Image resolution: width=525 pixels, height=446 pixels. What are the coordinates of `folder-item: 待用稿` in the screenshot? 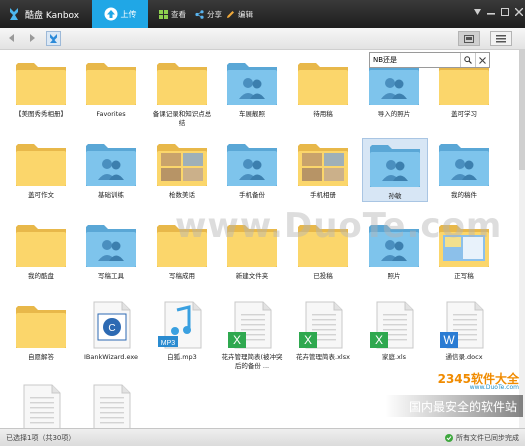 It's located at (323, 88).